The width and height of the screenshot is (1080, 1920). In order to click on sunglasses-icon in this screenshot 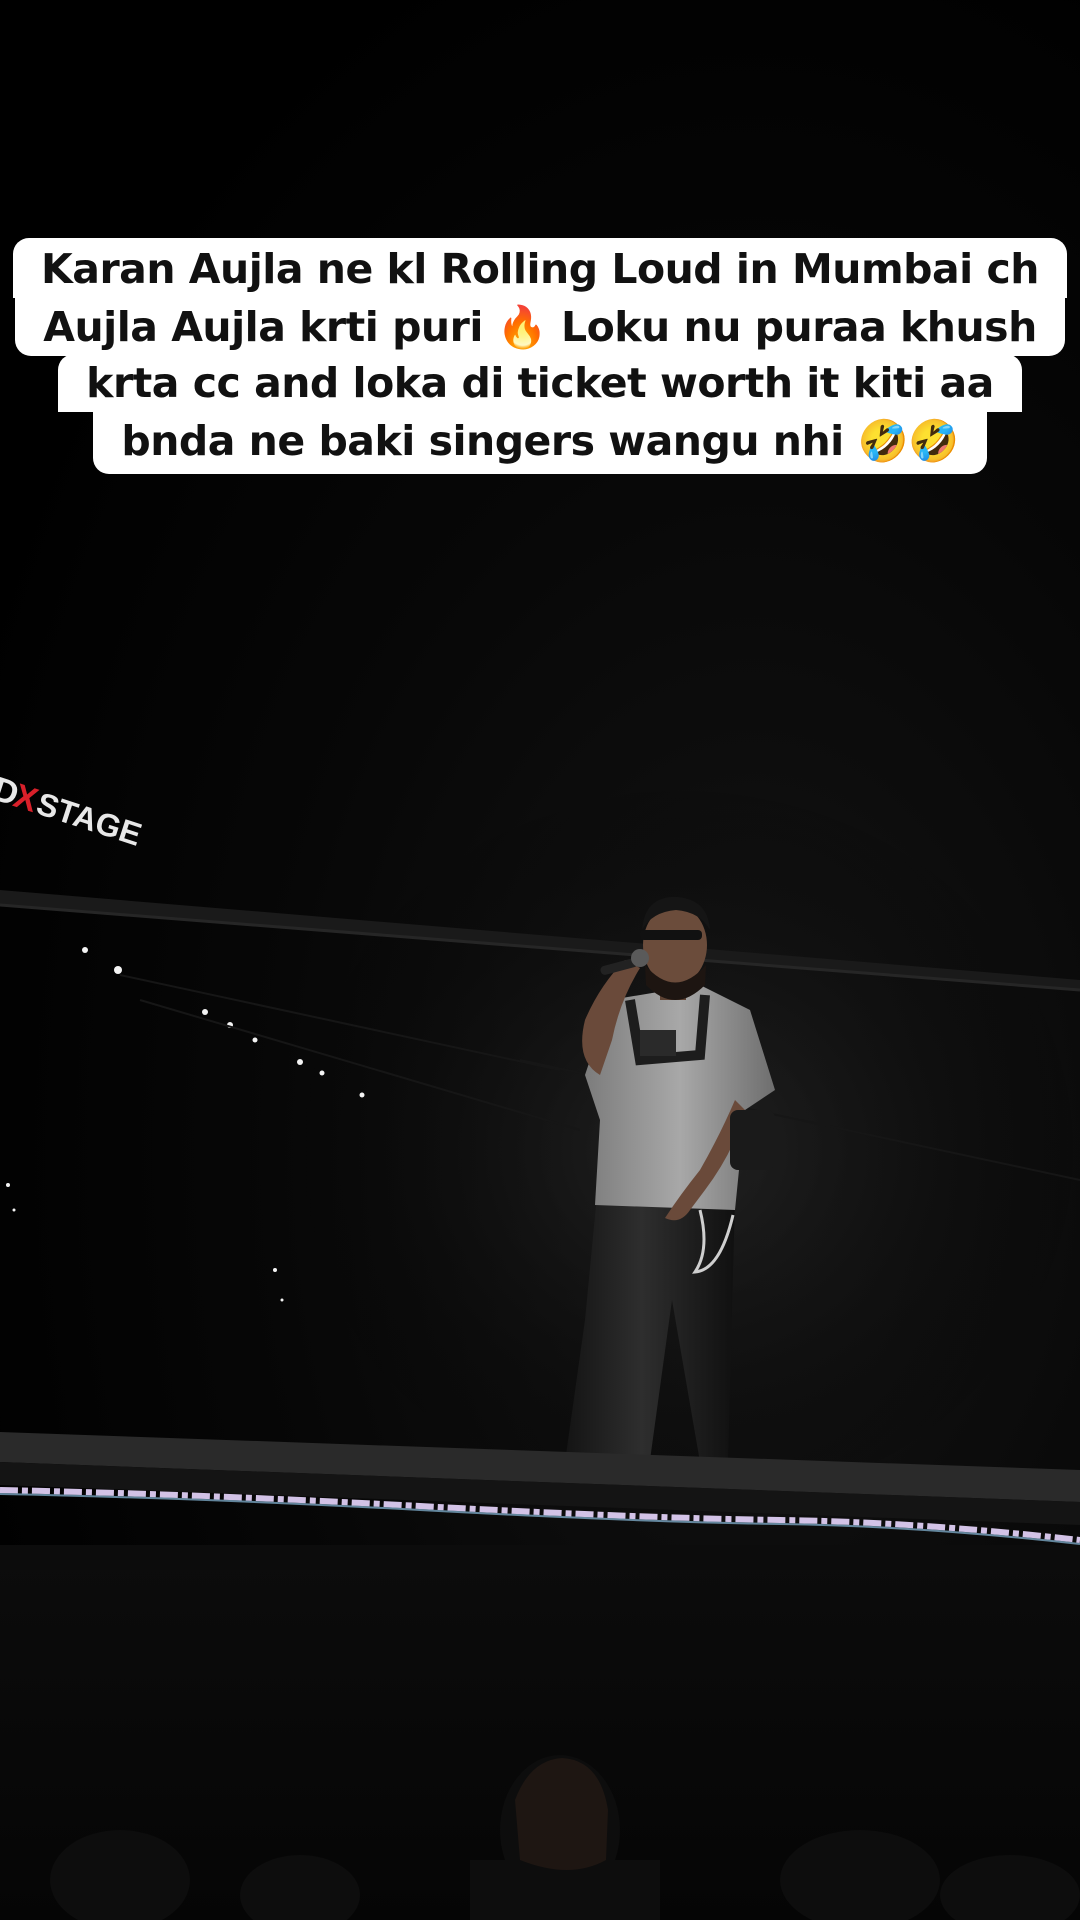, I will do `click(671, 935)`.